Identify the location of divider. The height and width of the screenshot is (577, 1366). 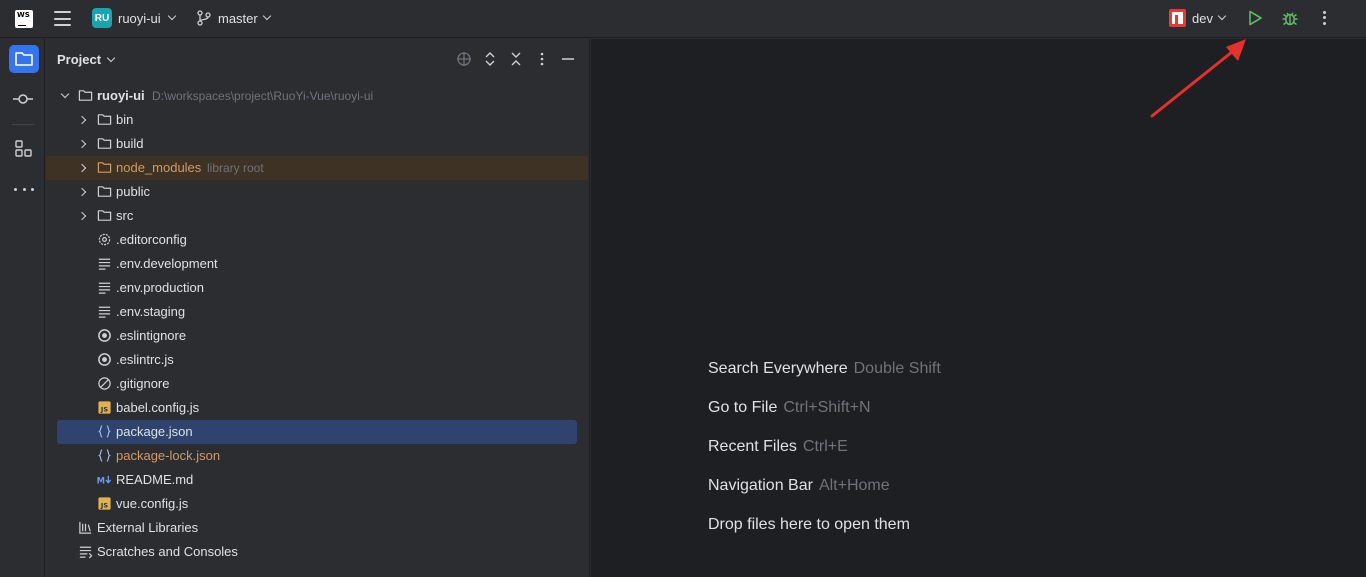
(23, 124).